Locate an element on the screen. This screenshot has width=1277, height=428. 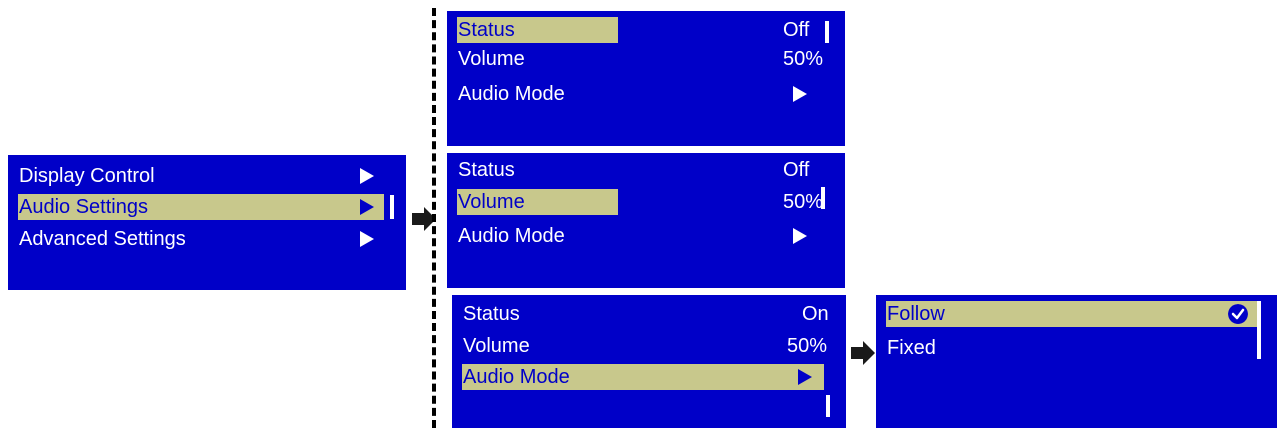
option-fixed: Fixed is located at coordinates (1067, 348).